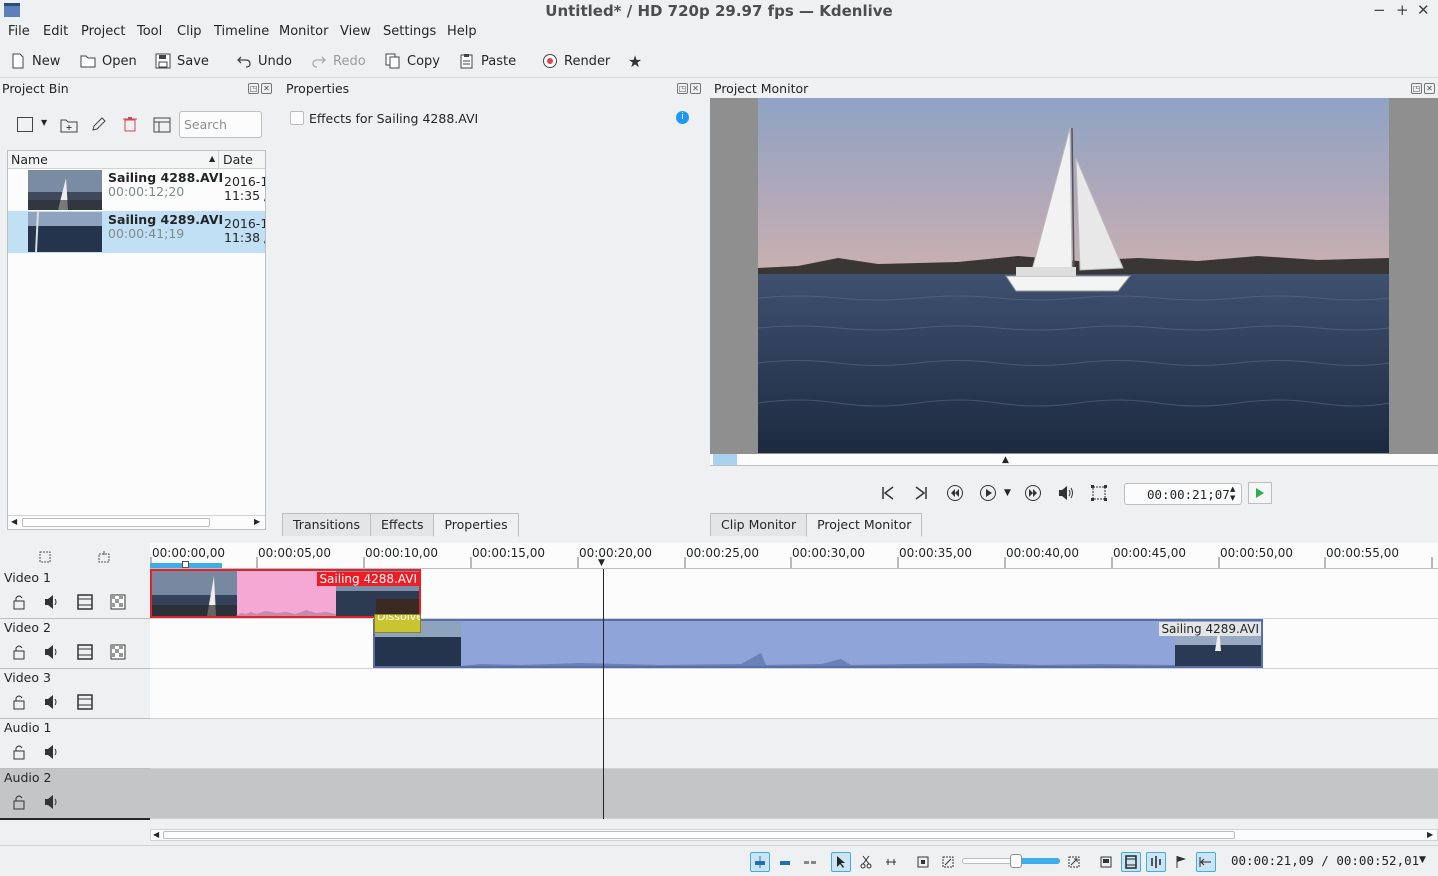 This screenshot has height=876, width=1438. I want to click on timecode-spin-icon: ▲ ▼, so click(1232, 494).